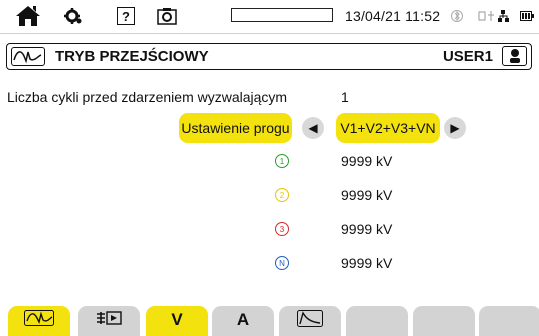 The image size is (539, 336). What do you see at coordinates (132, 56) in the screenshot?
I see `page-title: TRYB PRZEJŚCIOWY` at bounding box center [132, 56].